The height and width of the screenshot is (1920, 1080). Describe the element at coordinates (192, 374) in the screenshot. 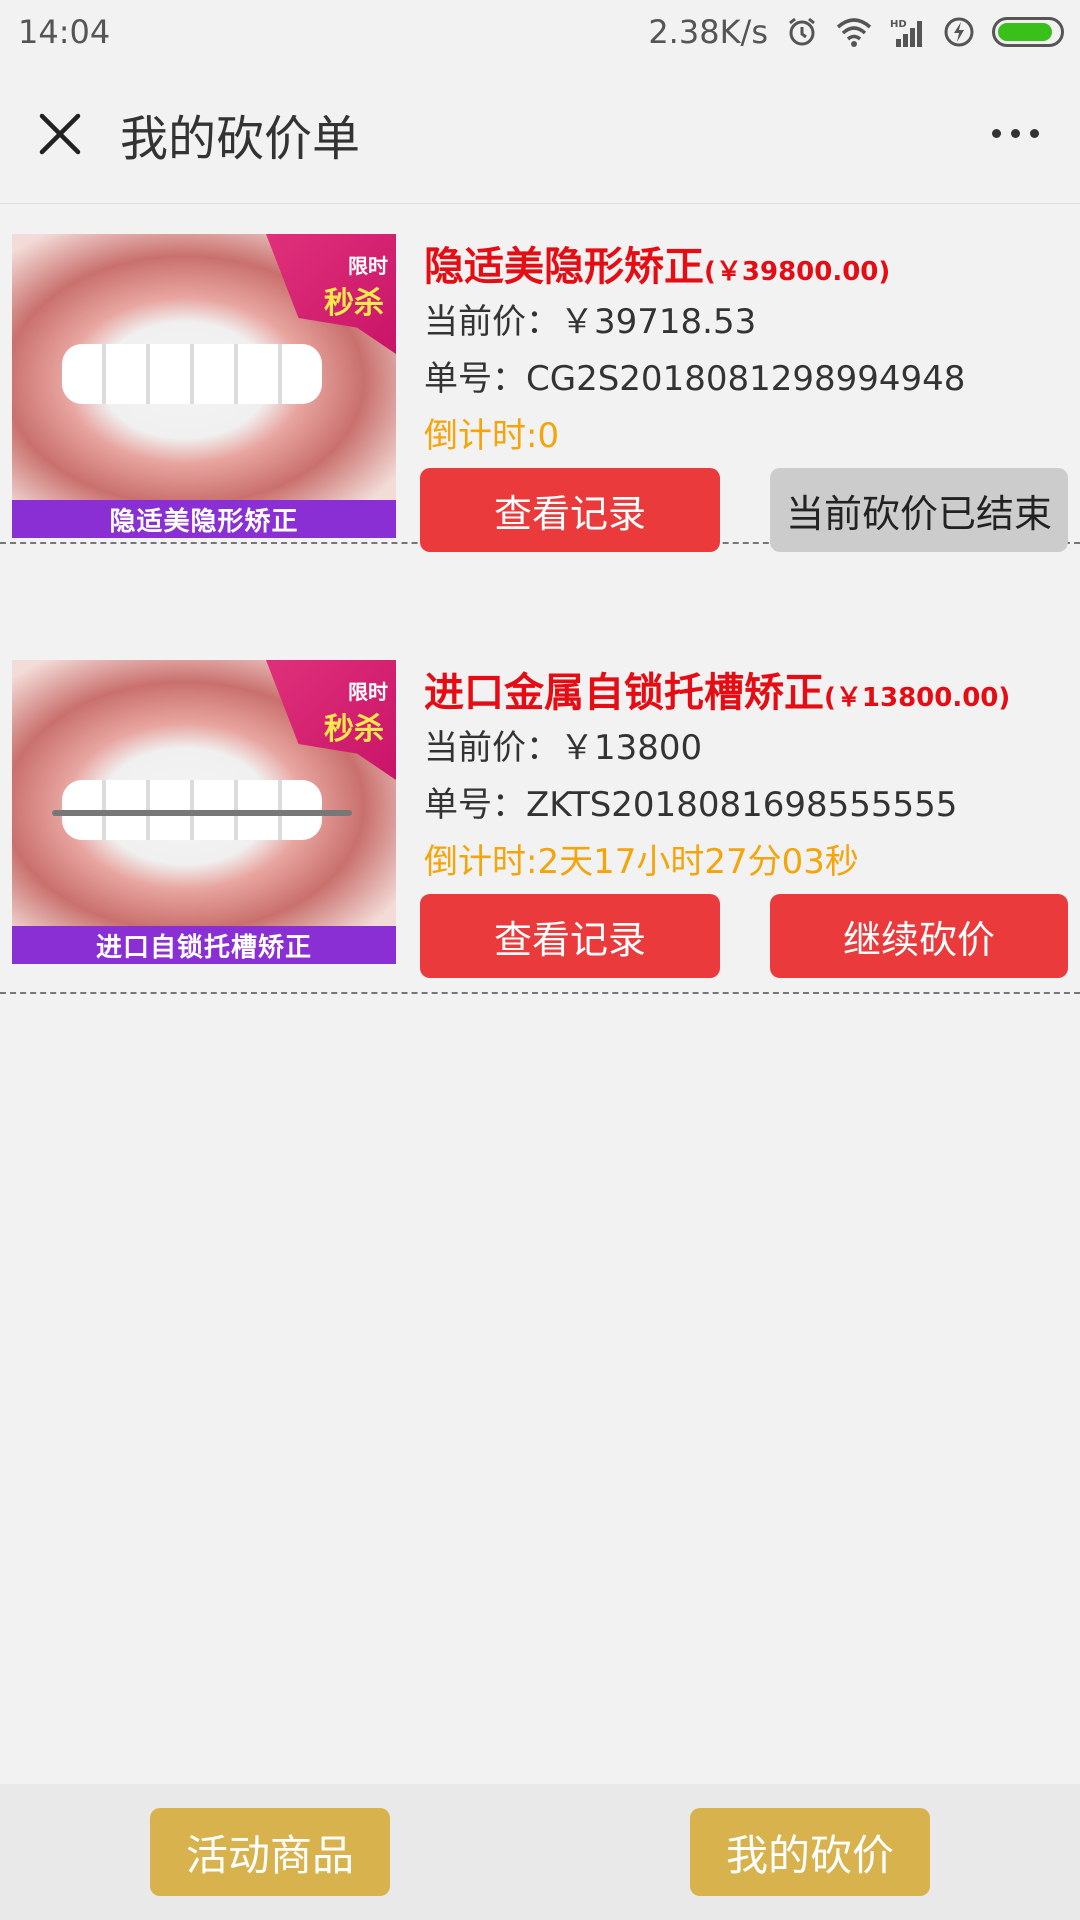

I see `teeth-graphic` at that location.